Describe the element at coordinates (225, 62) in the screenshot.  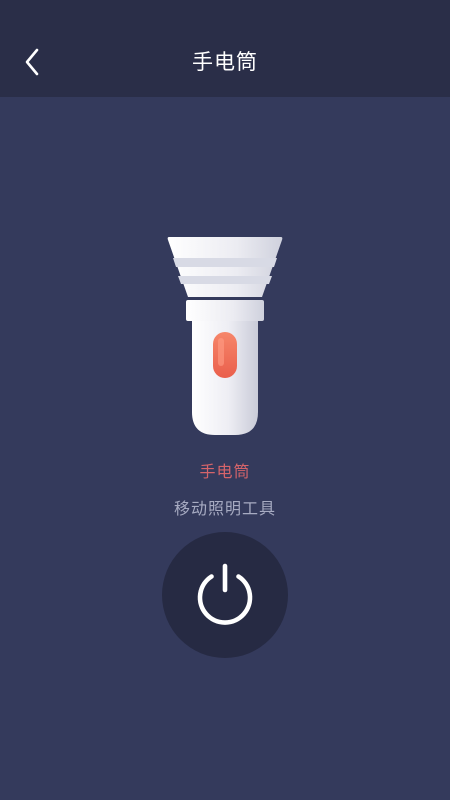
I see `page-title: 手电筒` at that location.